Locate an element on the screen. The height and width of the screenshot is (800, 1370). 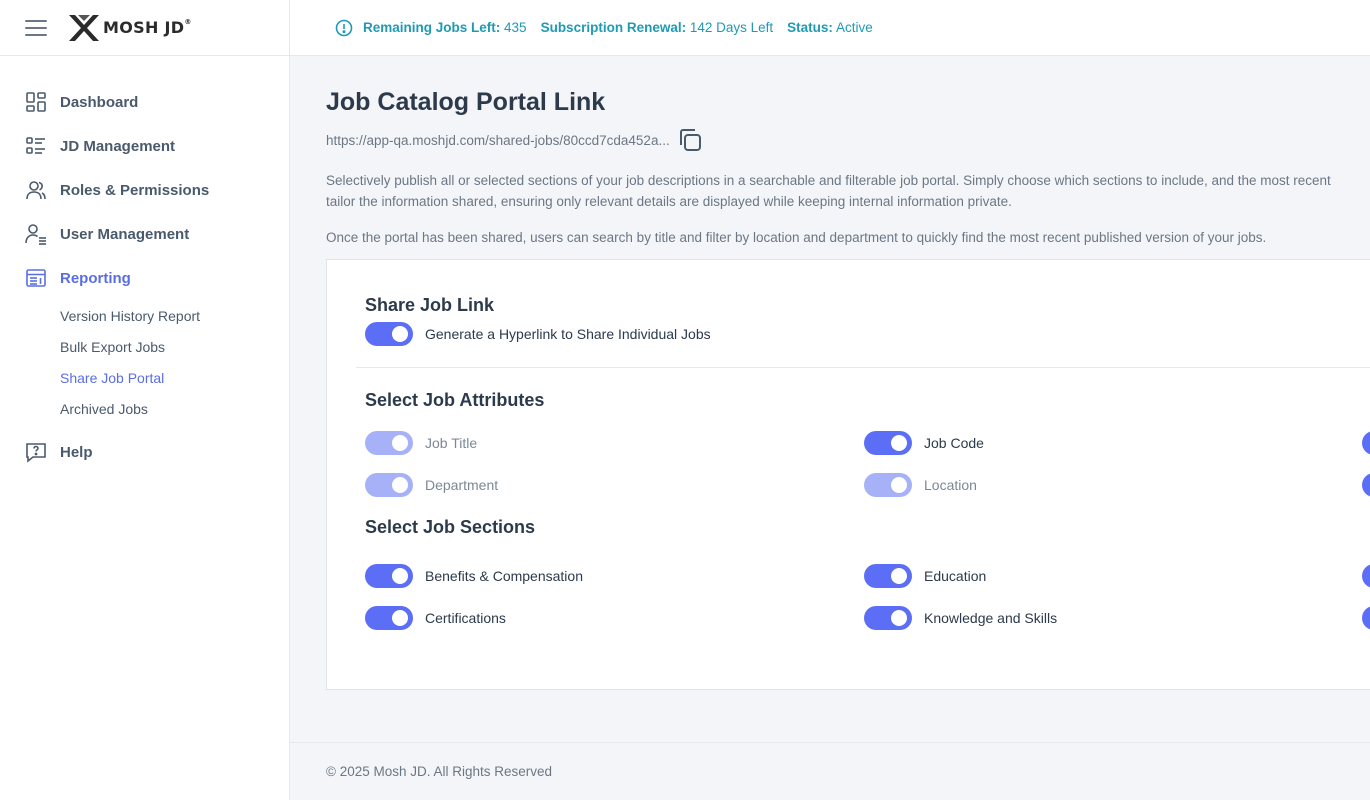
copyright-text: © 2025 Mosh JD. All Rights Reserved is located at coordinates (439, 771).